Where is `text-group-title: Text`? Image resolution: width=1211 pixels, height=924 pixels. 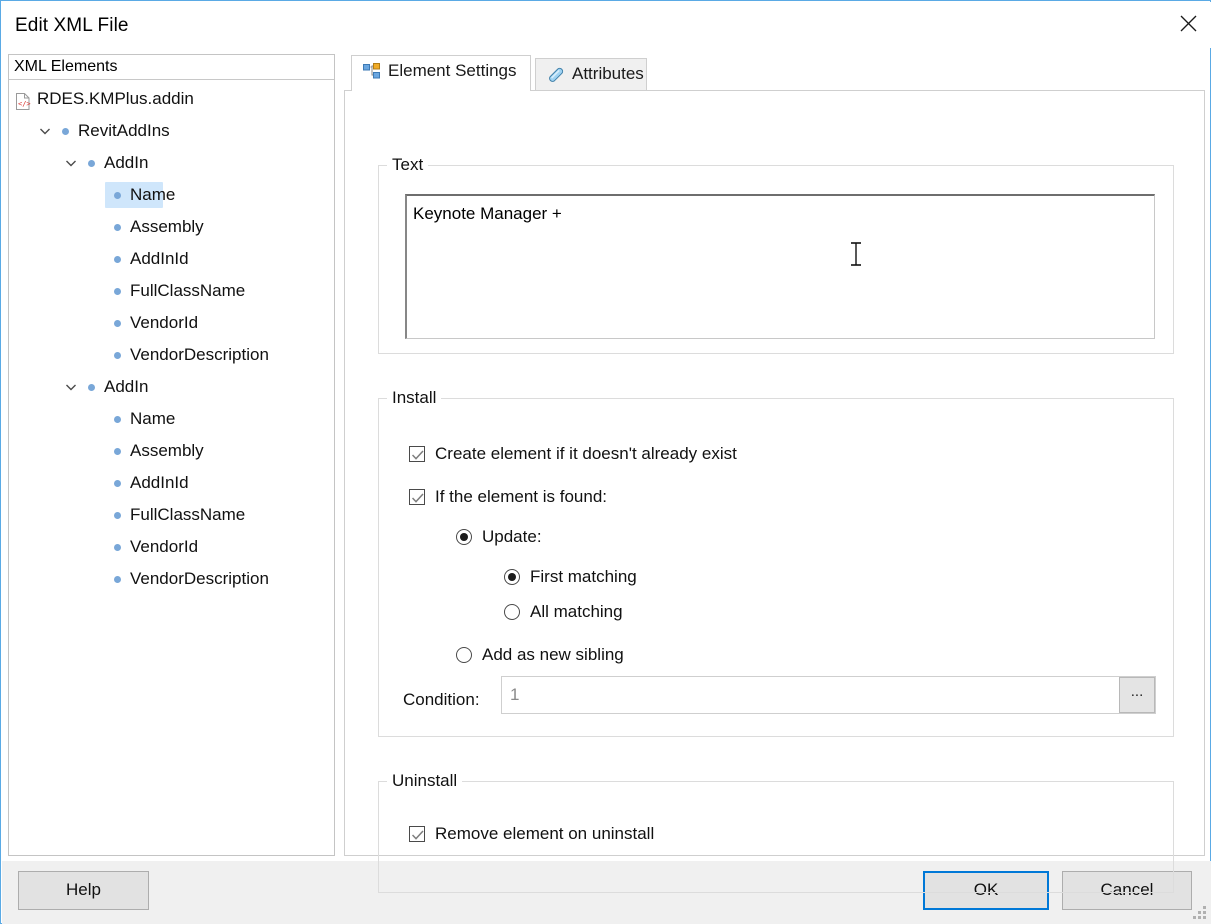
text-group-title: Text is located at coordinates (408, 165).